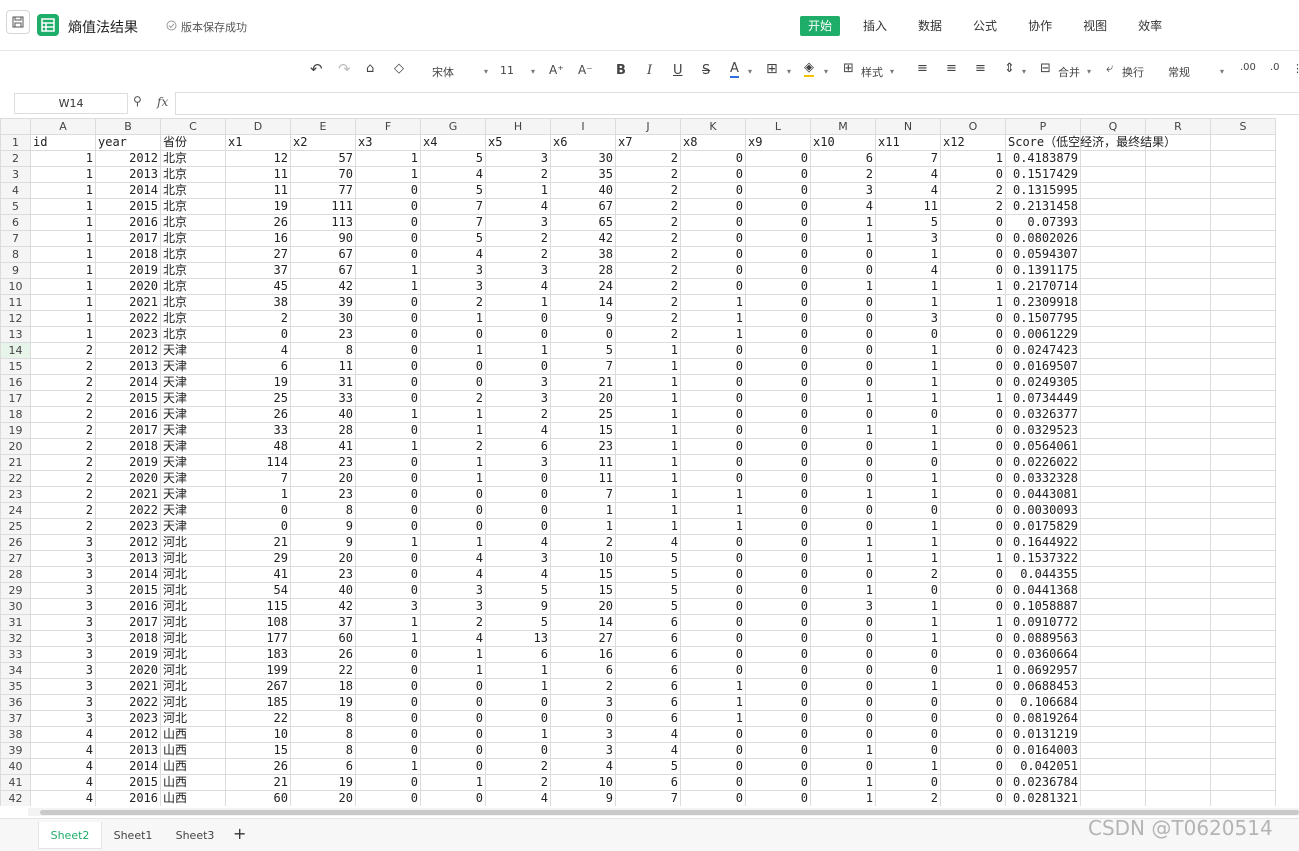 Image resolution: width=1299 pixels, height=851 pixels. Describe the element at coordinates (323, 670) in the screenshot. I see `cell: 22` at that location.